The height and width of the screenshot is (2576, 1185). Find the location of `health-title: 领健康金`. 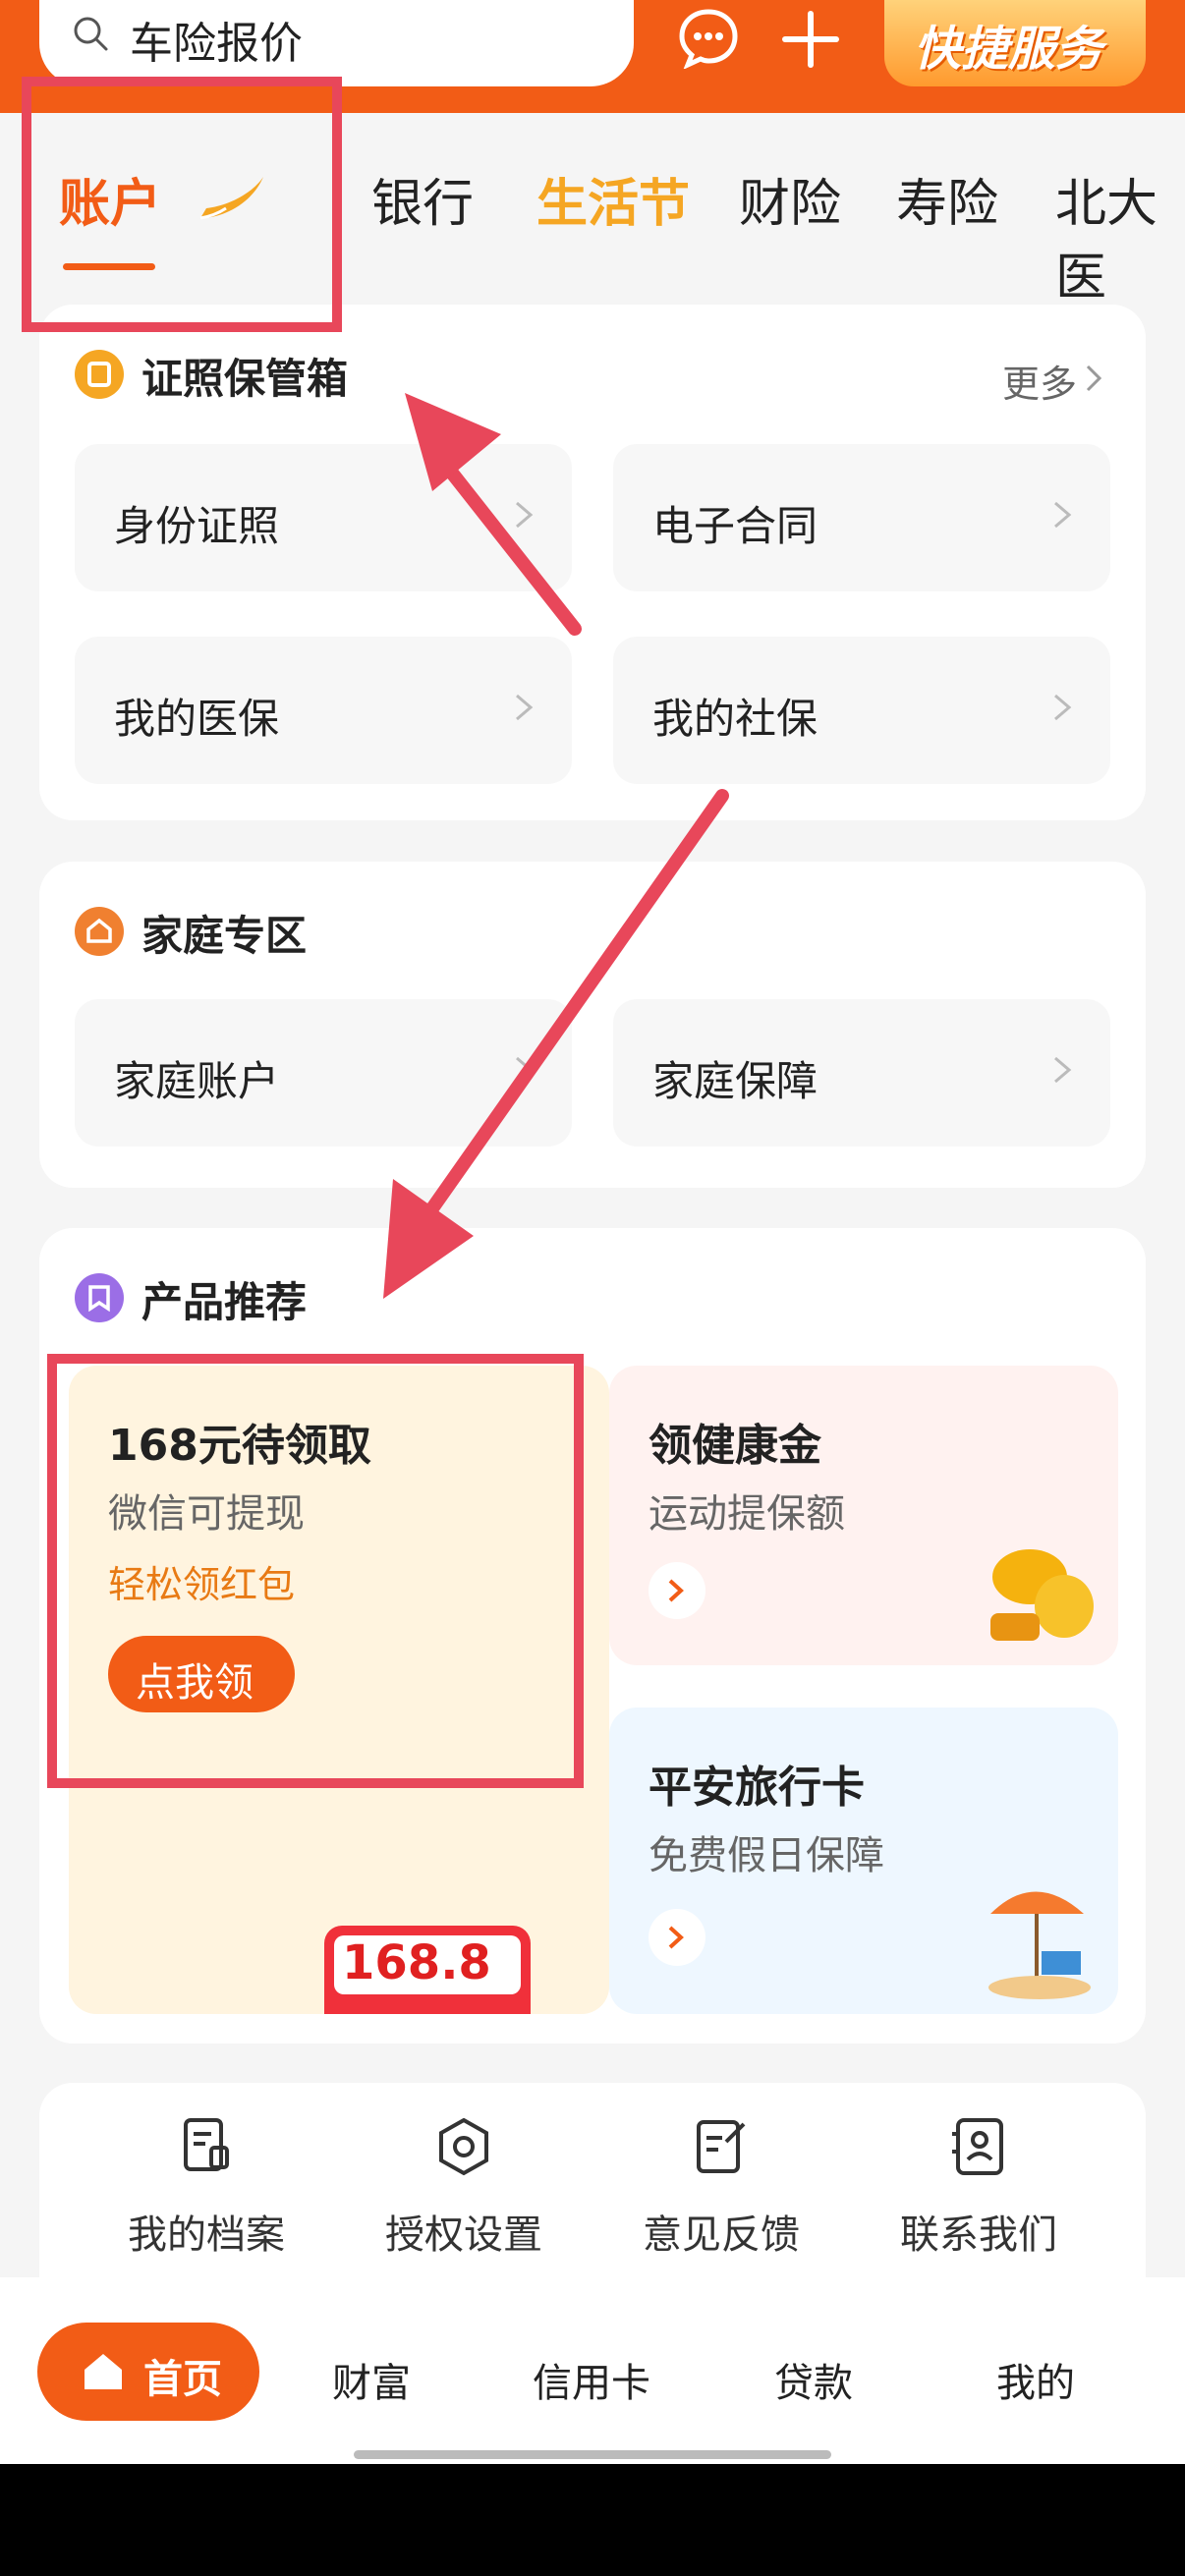

health-title: 领健康金 is located at coordinates (735, 1446).